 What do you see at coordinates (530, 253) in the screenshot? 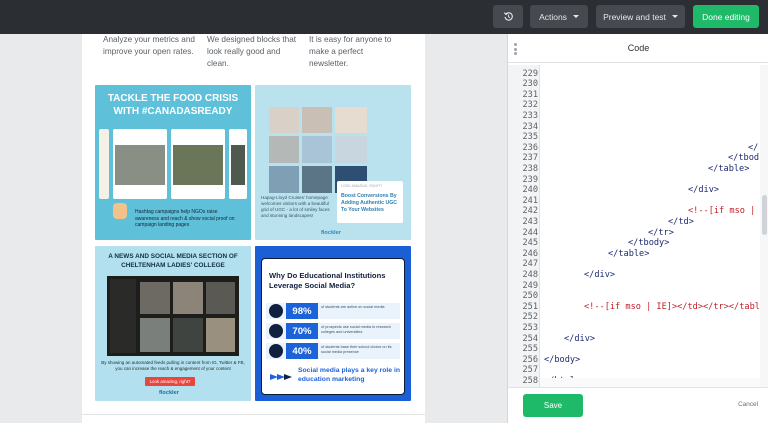
I see `line-number: 246` at bounding box center [530, 253].